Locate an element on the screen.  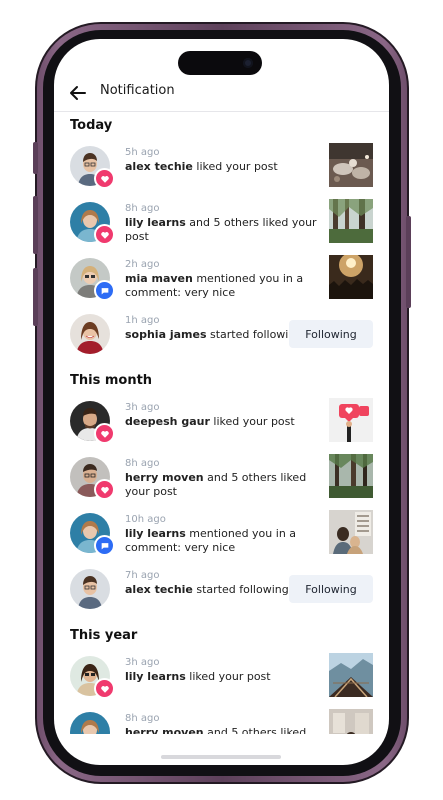
notification-text: 5h ago alex techie liked your post is located at coordinates (227, 160).